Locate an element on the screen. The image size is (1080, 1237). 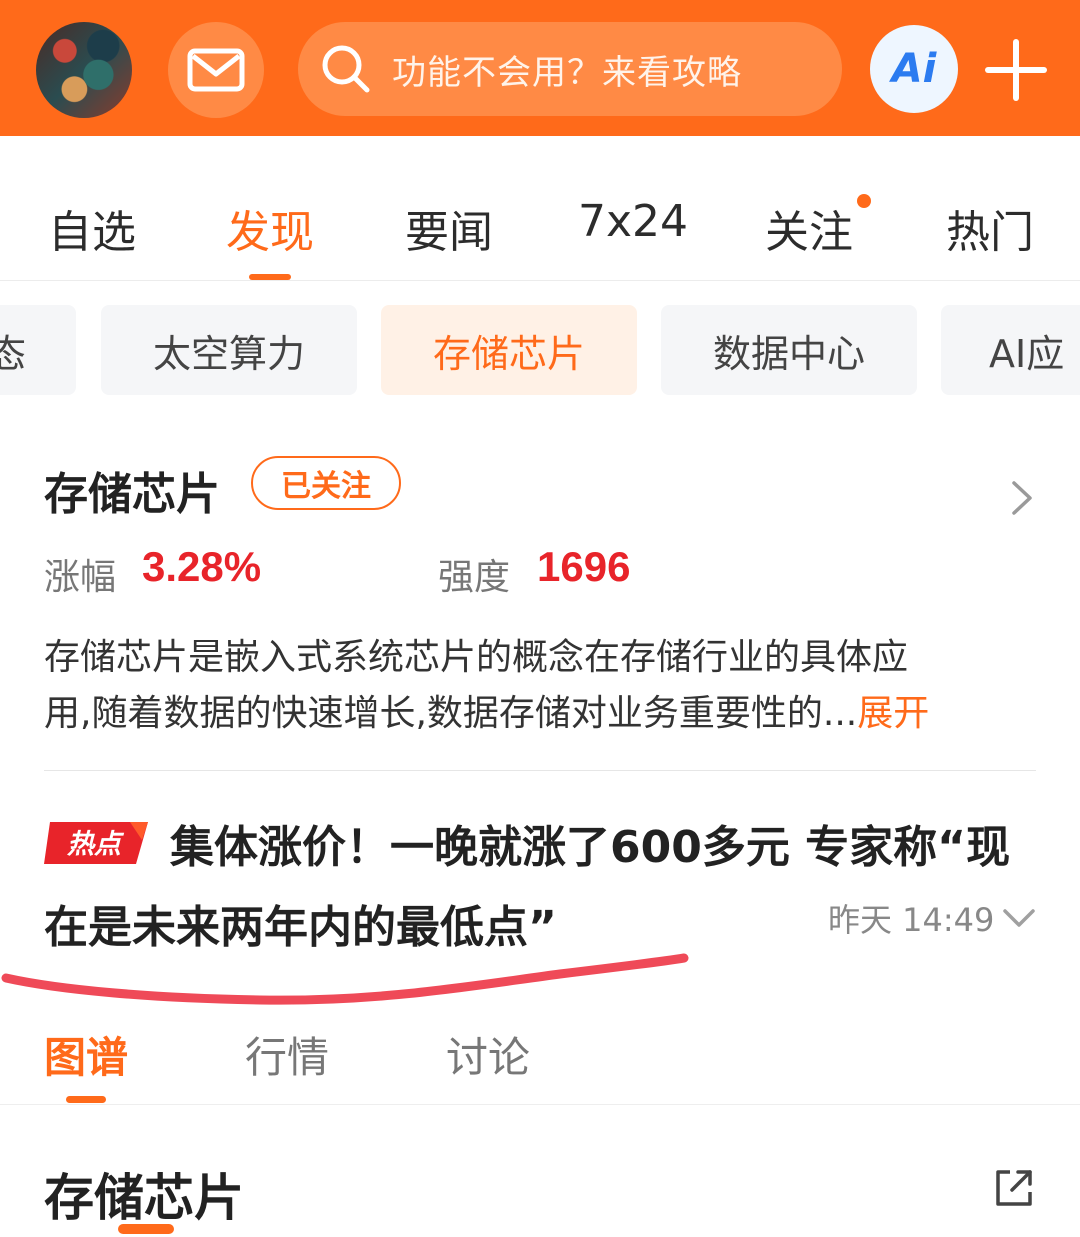
tab-7x24: 7x24 is located at coordinates (633, 221).